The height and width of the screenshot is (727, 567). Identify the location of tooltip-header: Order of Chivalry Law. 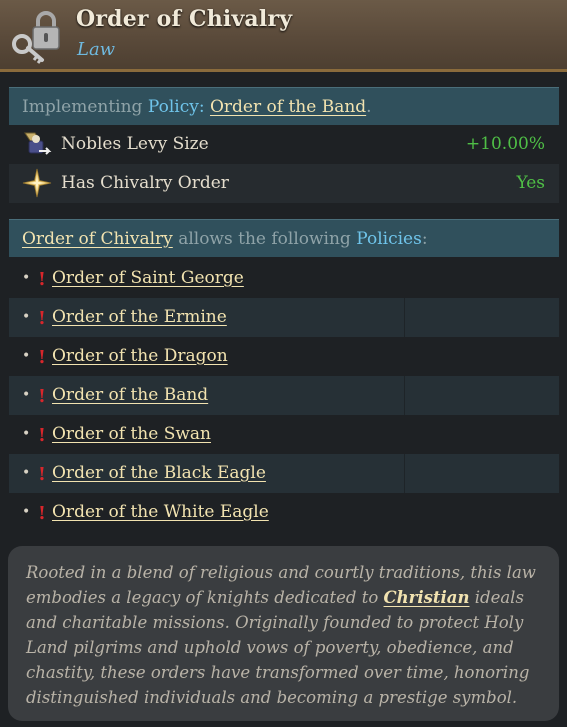
(283, 36).